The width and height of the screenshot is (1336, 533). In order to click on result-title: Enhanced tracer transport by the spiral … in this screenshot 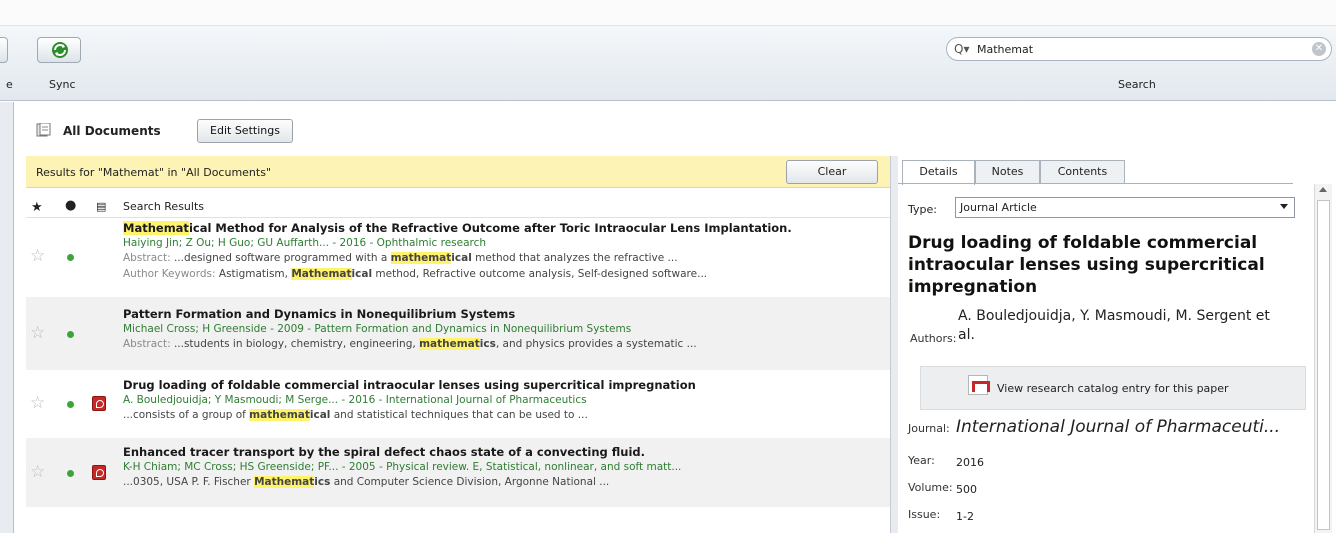, I will do `click(384, 452)`.